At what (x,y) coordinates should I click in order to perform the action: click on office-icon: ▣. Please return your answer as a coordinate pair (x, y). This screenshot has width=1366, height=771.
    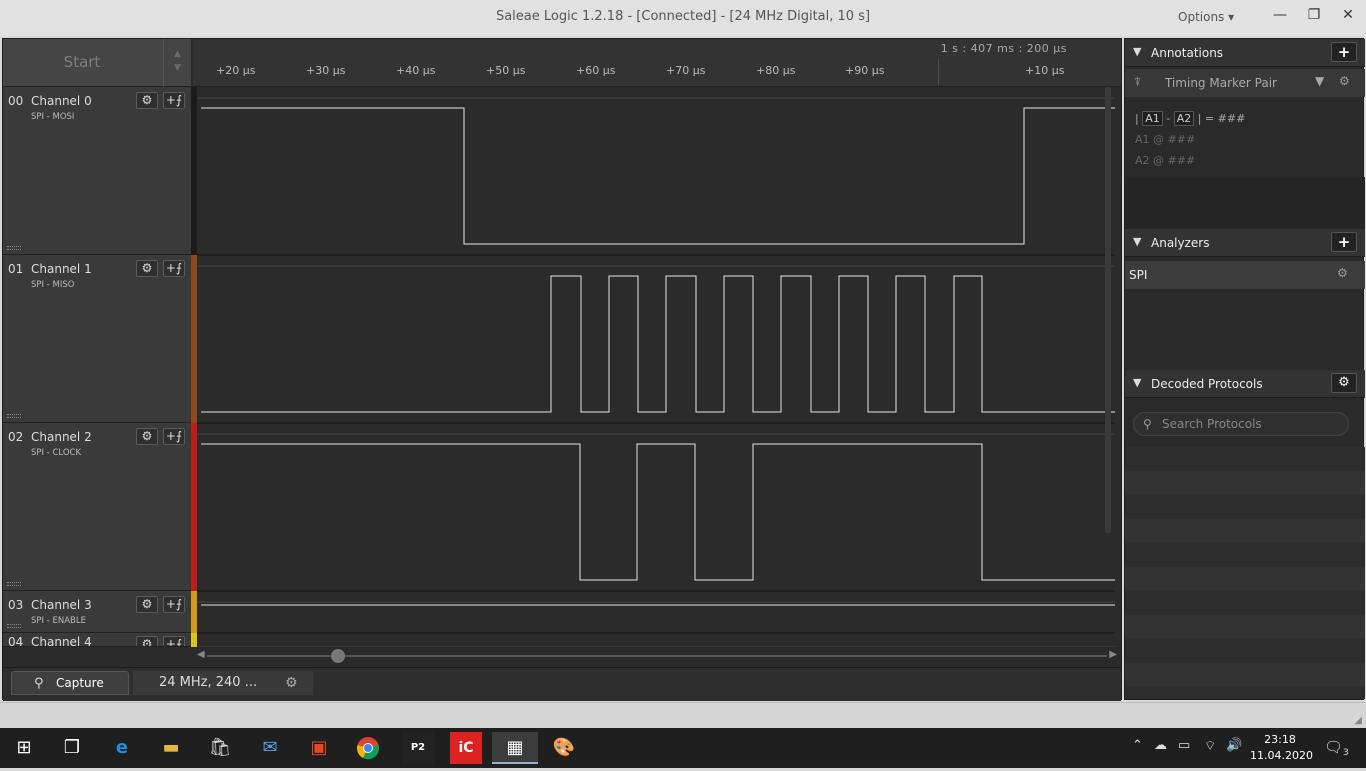
    Looking at the image, I should click on (319, 748).